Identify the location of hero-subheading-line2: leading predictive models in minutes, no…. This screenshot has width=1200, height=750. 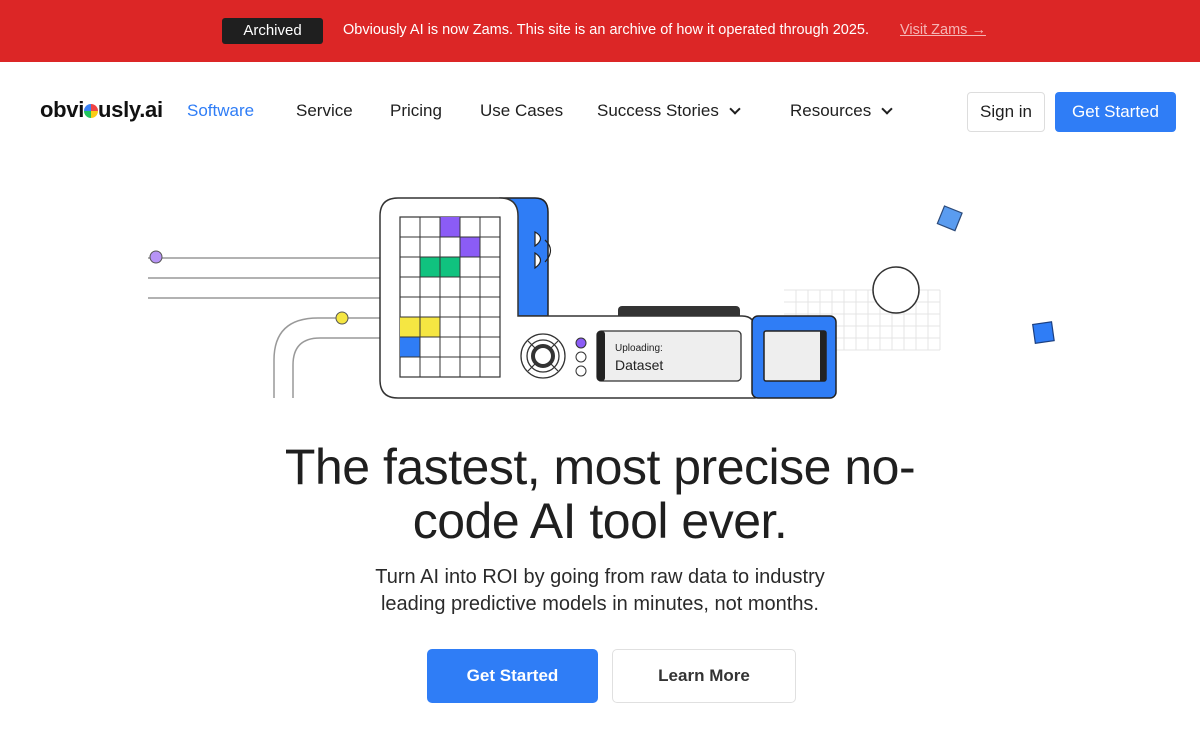
(599, 604).